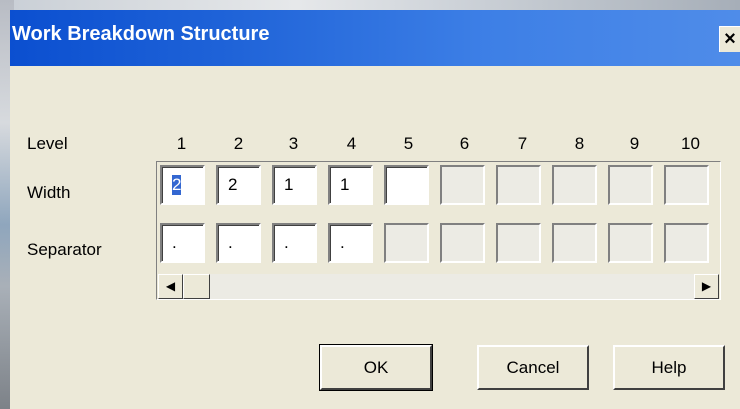 This screenshot has height=409, width=740. I want to click on ok-button: OK, so click(376, 367).